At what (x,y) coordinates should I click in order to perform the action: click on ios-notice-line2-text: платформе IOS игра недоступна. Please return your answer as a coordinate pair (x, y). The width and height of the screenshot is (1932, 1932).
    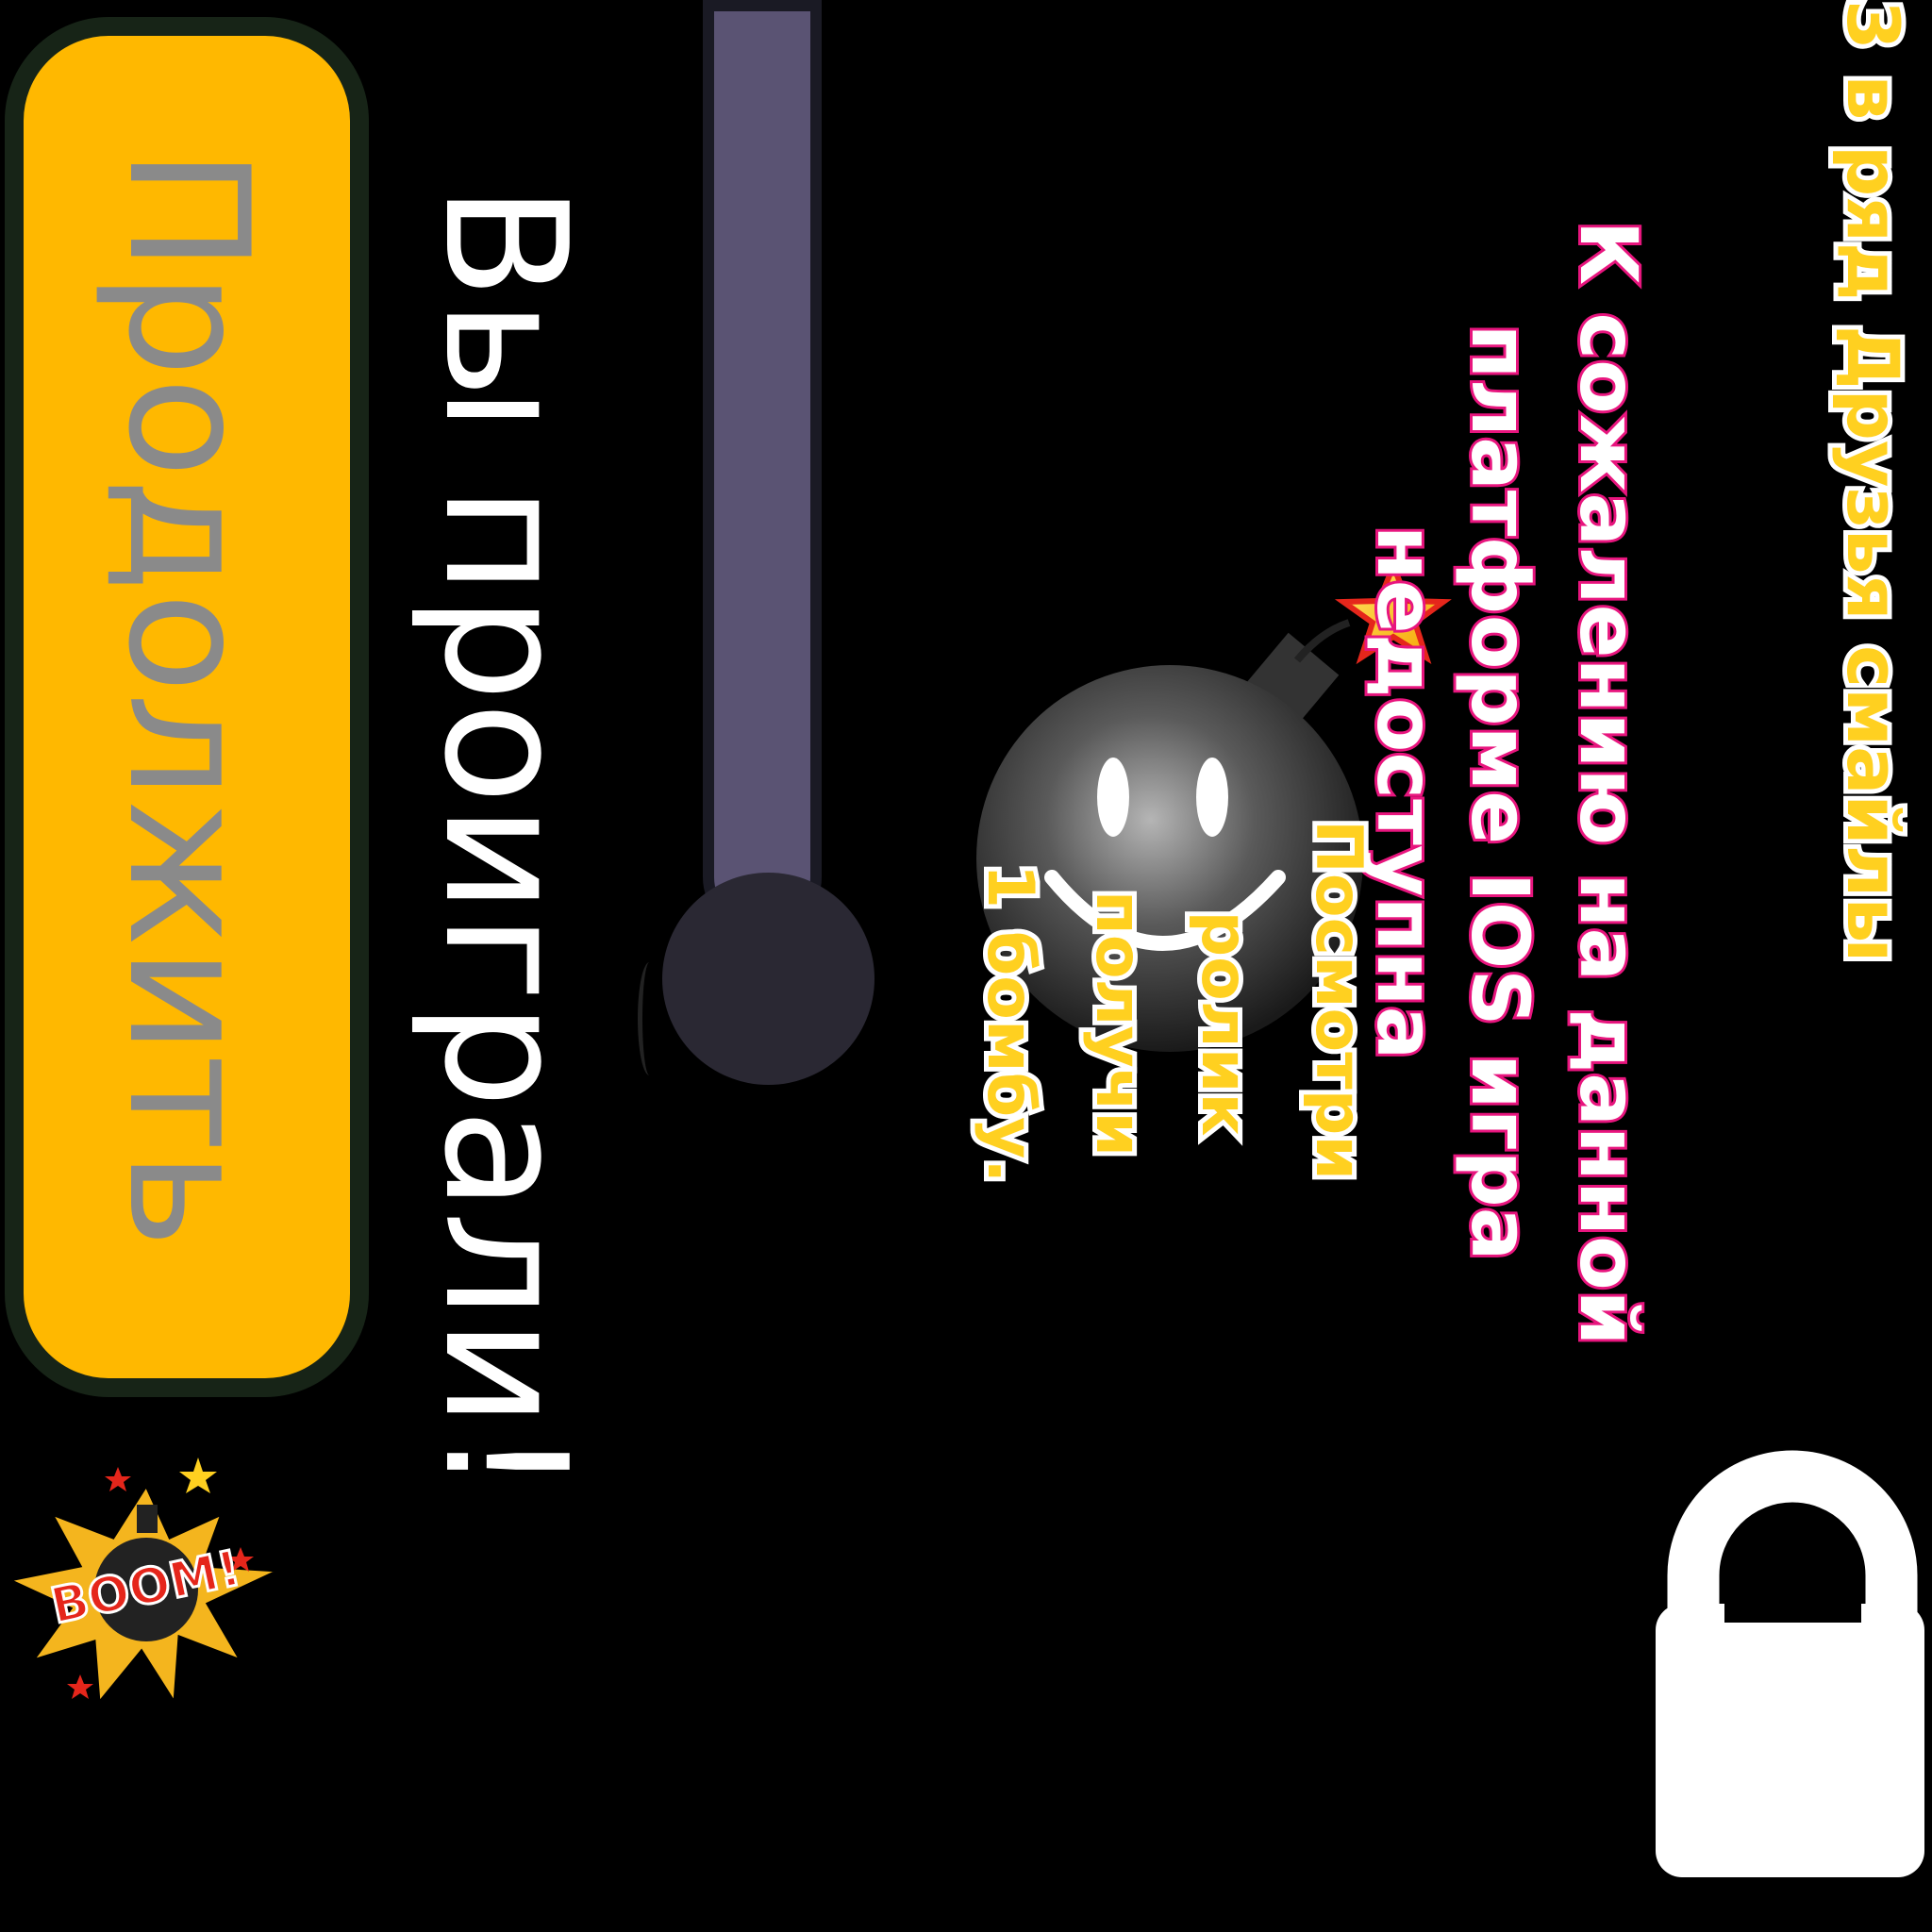
    Looking at the image, I should click on (1453, 793).